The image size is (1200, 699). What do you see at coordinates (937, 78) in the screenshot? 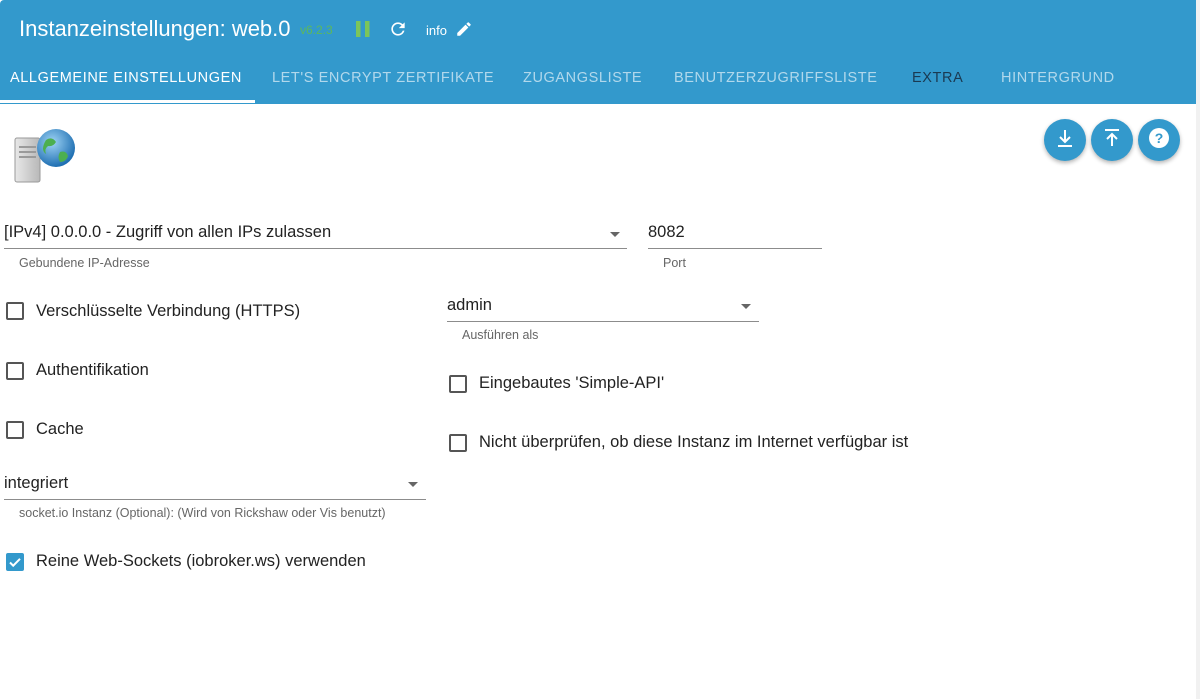
I see `tab-extra: EXTRA` at bounding box center [937, 78].